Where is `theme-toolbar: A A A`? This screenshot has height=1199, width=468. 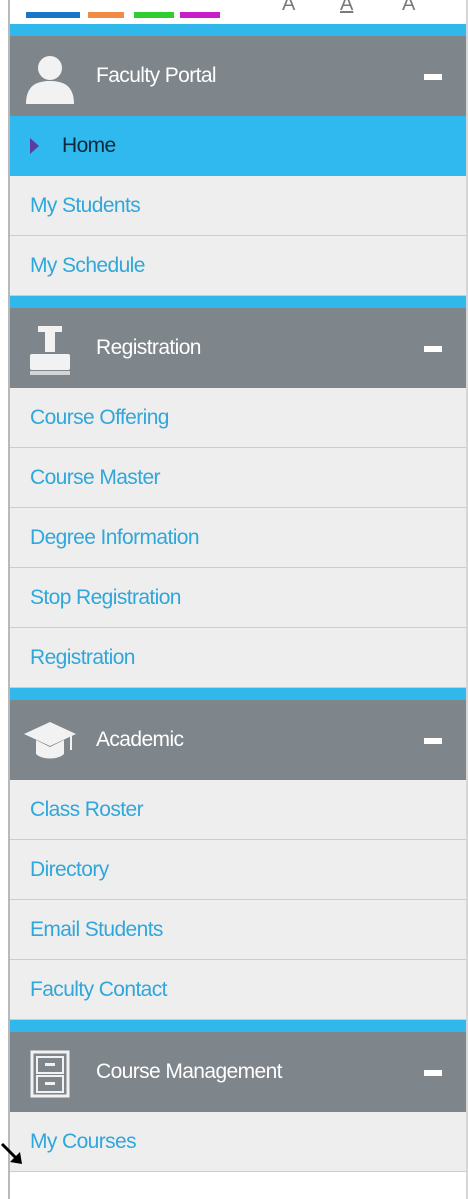 theme-toolbar: A A A is located at coordinates (238, 12).